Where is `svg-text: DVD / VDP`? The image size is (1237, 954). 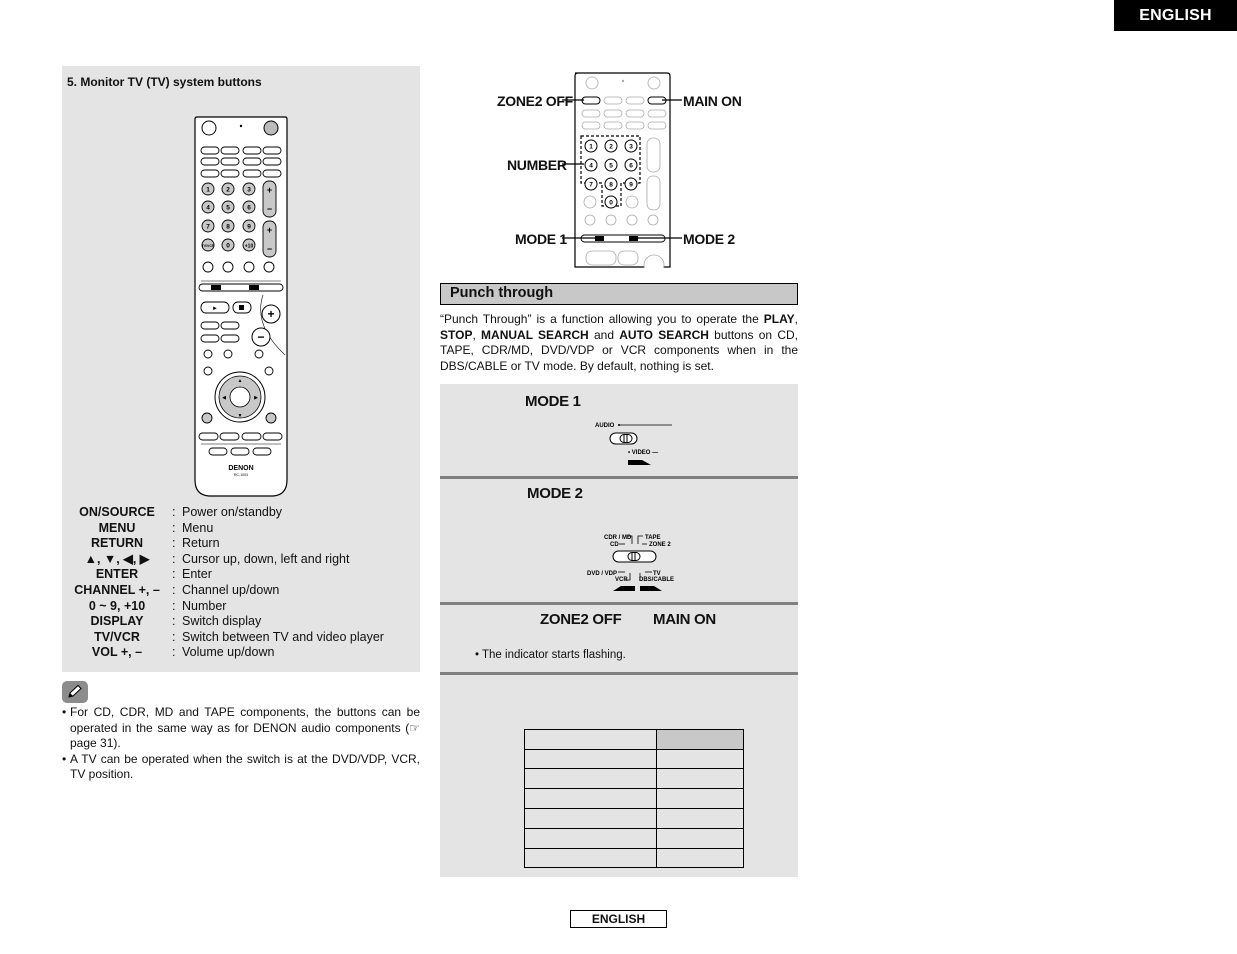
svg-text: DVD / VDP is located at coordinates (602, 574).